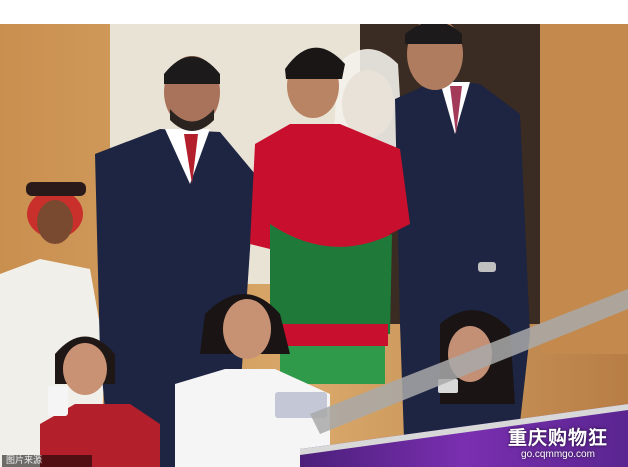 Image resolution: width=628 pixels, height=467 pixels. What do you see at coordinates (24, 461) in the screenshot?
I see `photo-credit-text: 图片来源` at bounding box center [24, 461].